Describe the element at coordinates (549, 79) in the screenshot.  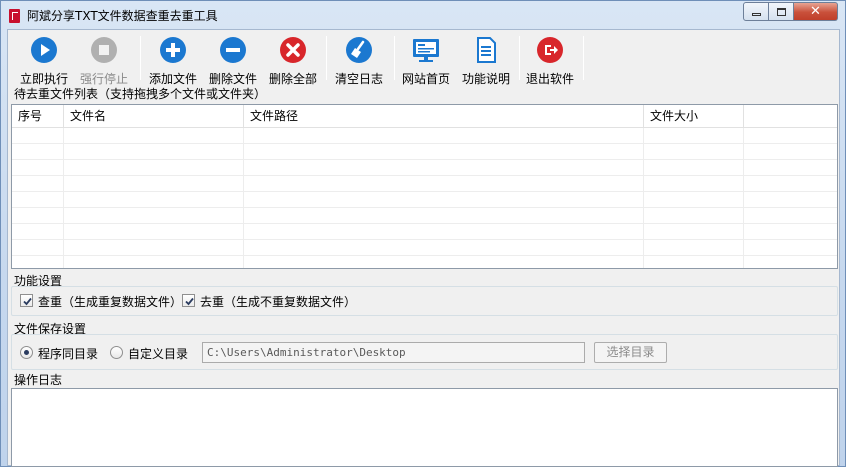
I see `exit-label: 退出软件` at that location.